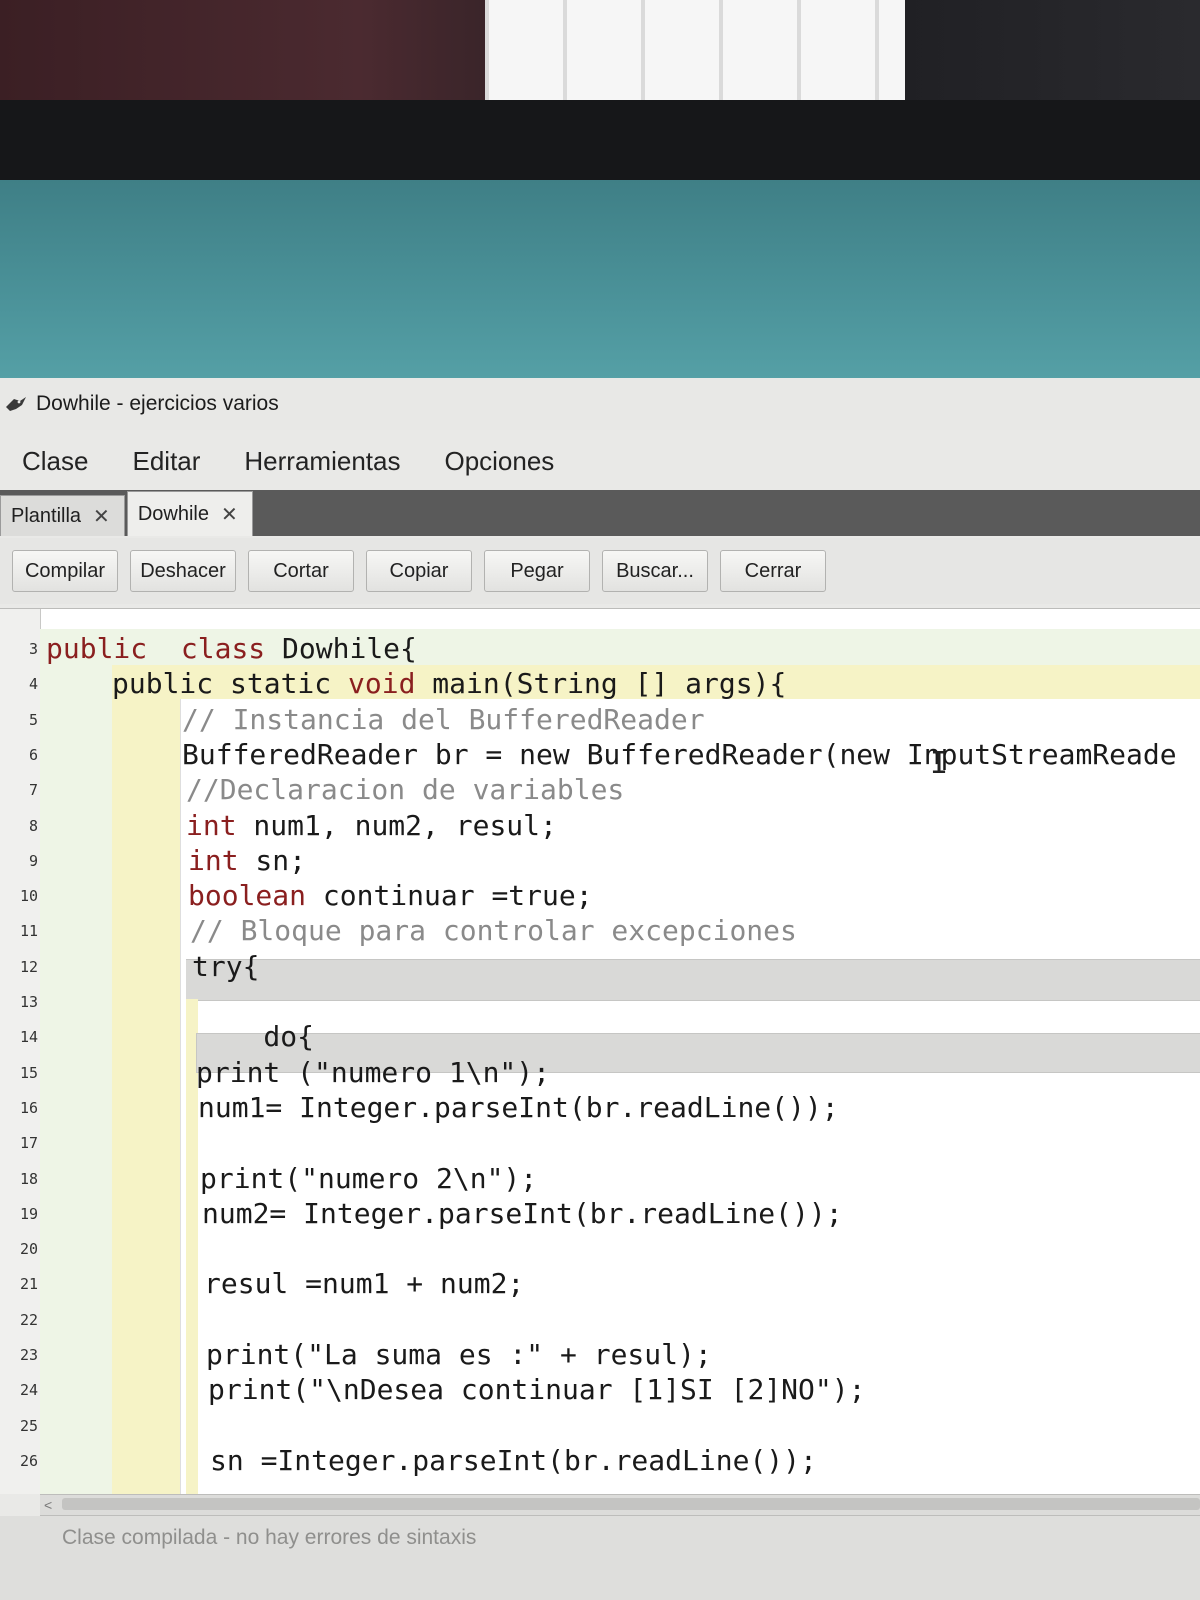  I want to click on code-line: 22, so click(600, 1320).